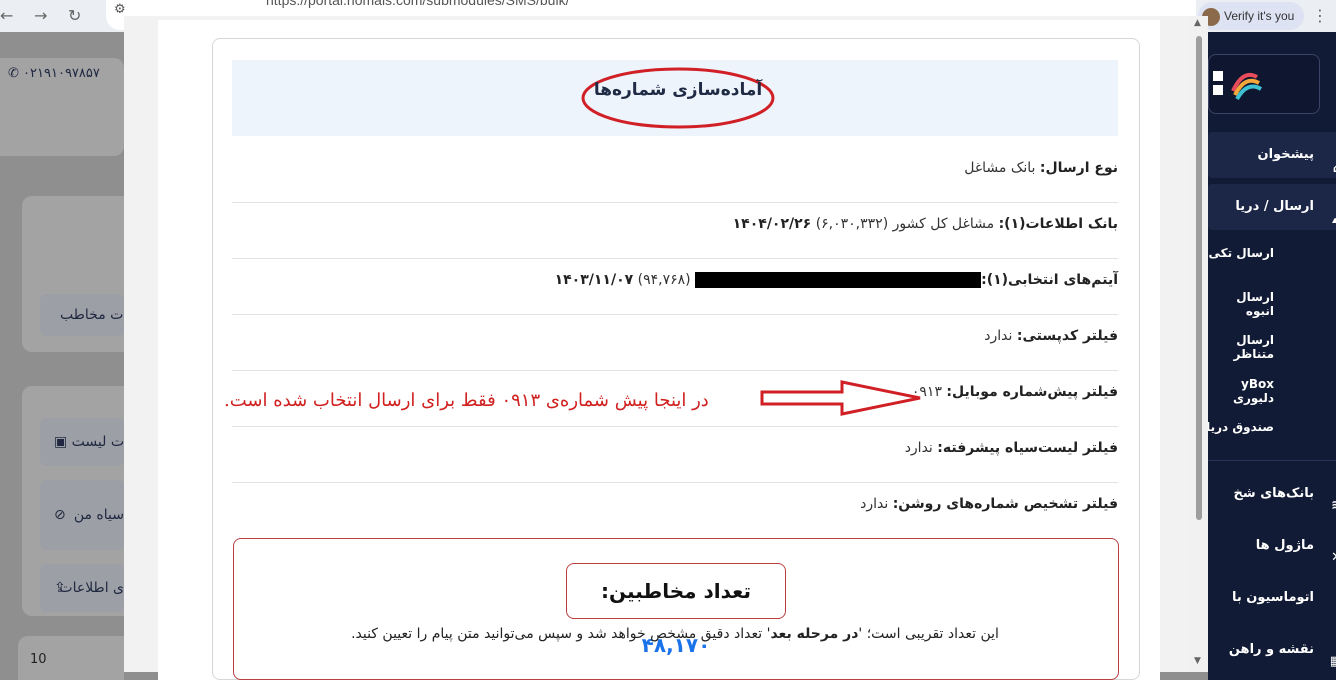 This screenshot has height=680, width=1336. What do you see at coordinates (61, 442) in the screenshot?
I see `contact-list-icon: ▣` at bounding box center [61, 442].